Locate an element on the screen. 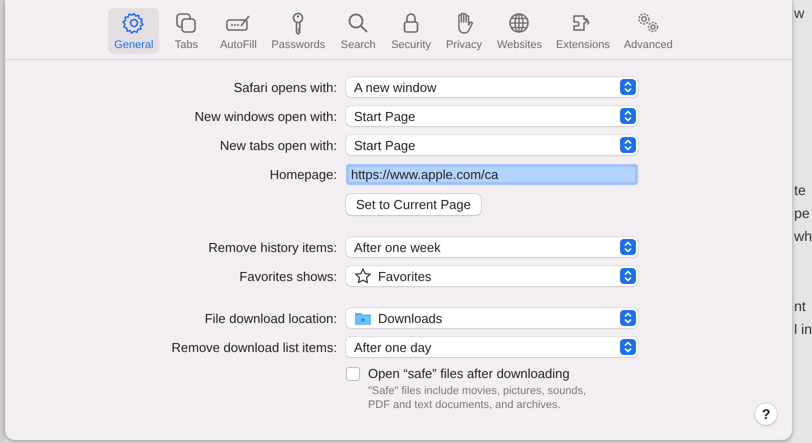 The width and height of the screenshot is (812, 443). popup-menu: Downloads is located at coordinates (492, 318).